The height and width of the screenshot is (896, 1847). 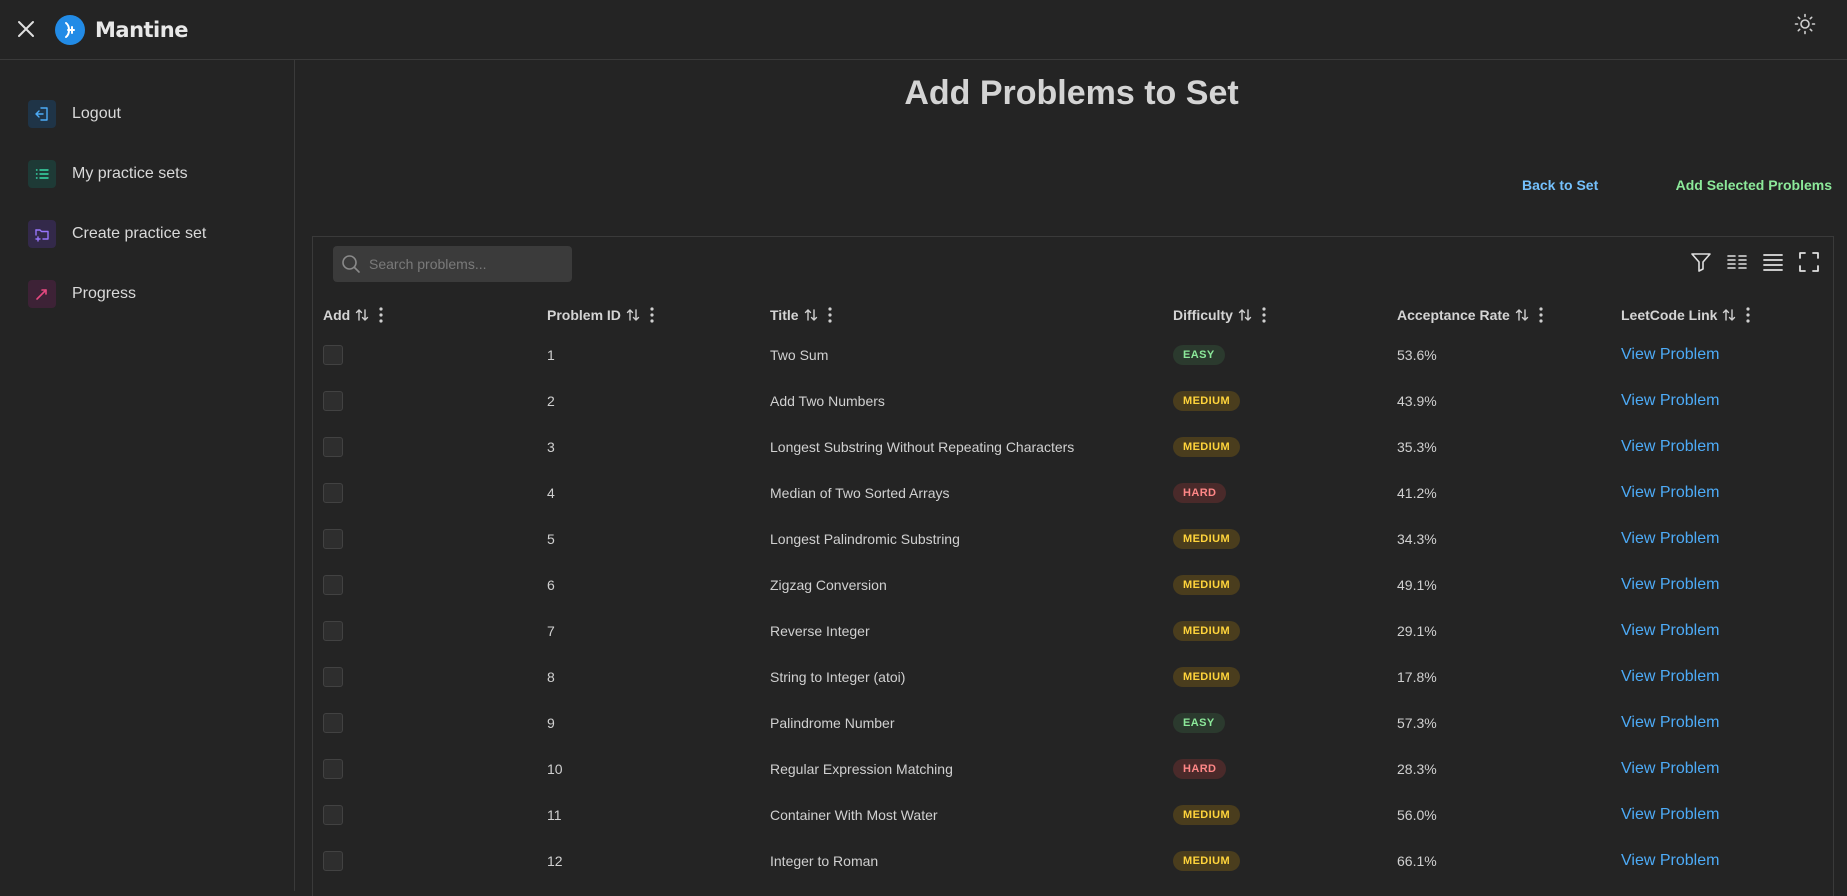 What do you see at coordinates (1199, 355) in the screenshot?
I see `difficulty-badge: EASY` at bounding box center [1199, 355].